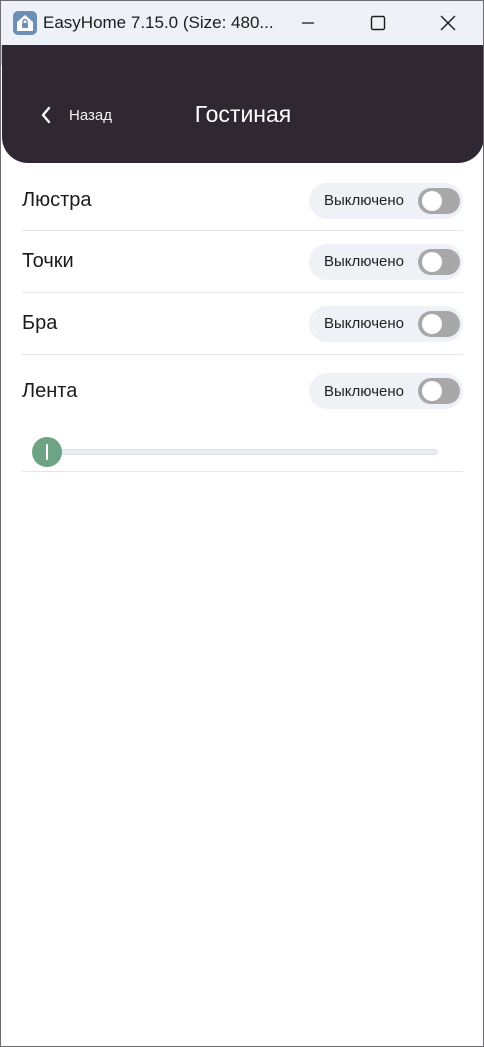 Image resolution: width=484 pixels, height=1047 pixels. I want to click on list-item: Люстра Выключено, so click(242, 201).